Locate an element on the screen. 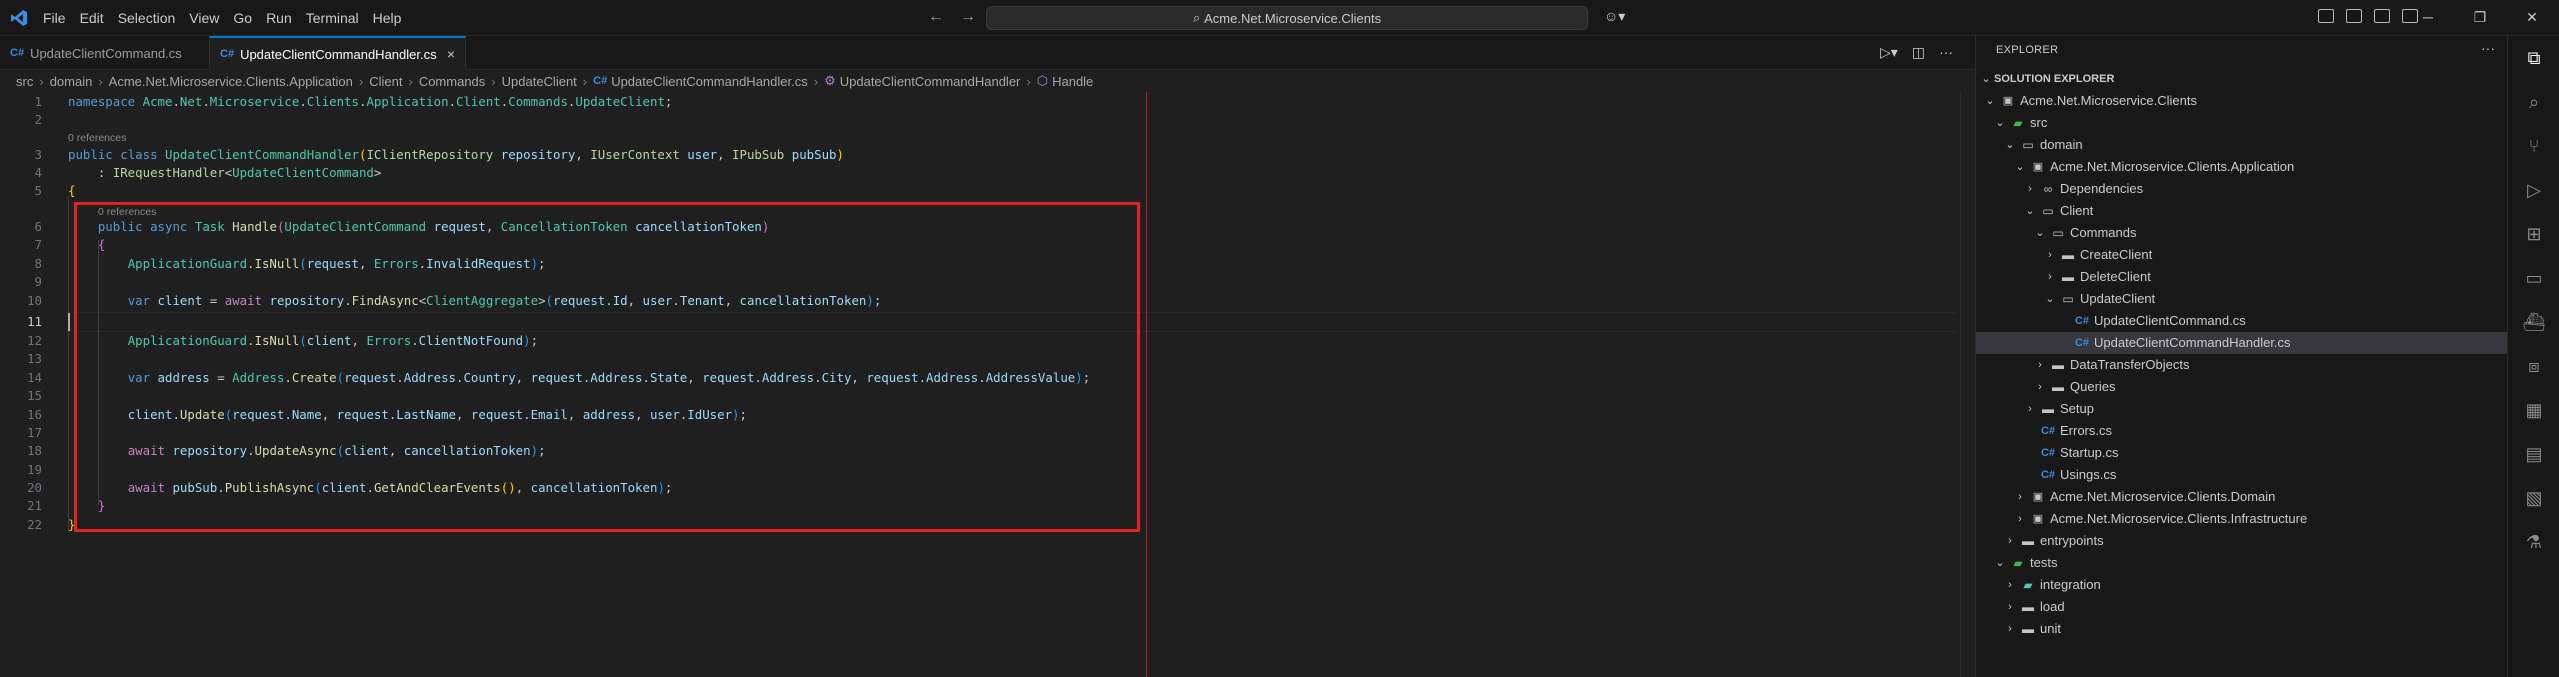  tree-item: › ▰ integration is located at coordinates (2242, 585).